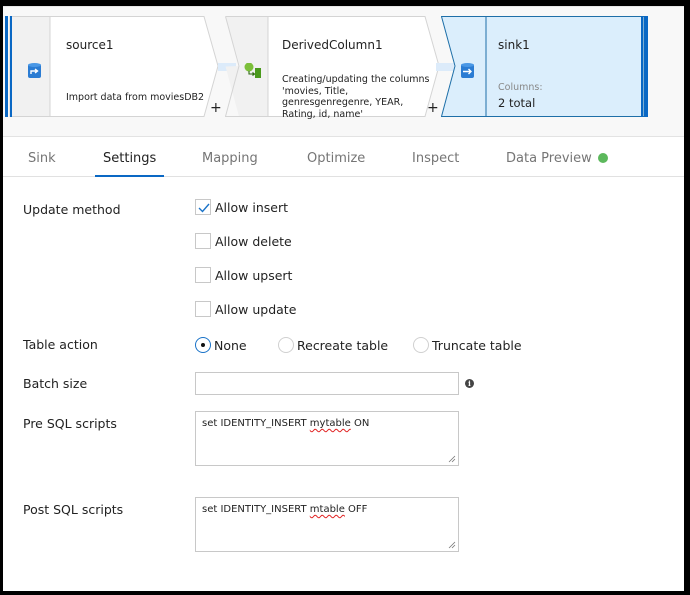 The image size is (690, 595). I want to click on info-icon: i, so click(469, 383).